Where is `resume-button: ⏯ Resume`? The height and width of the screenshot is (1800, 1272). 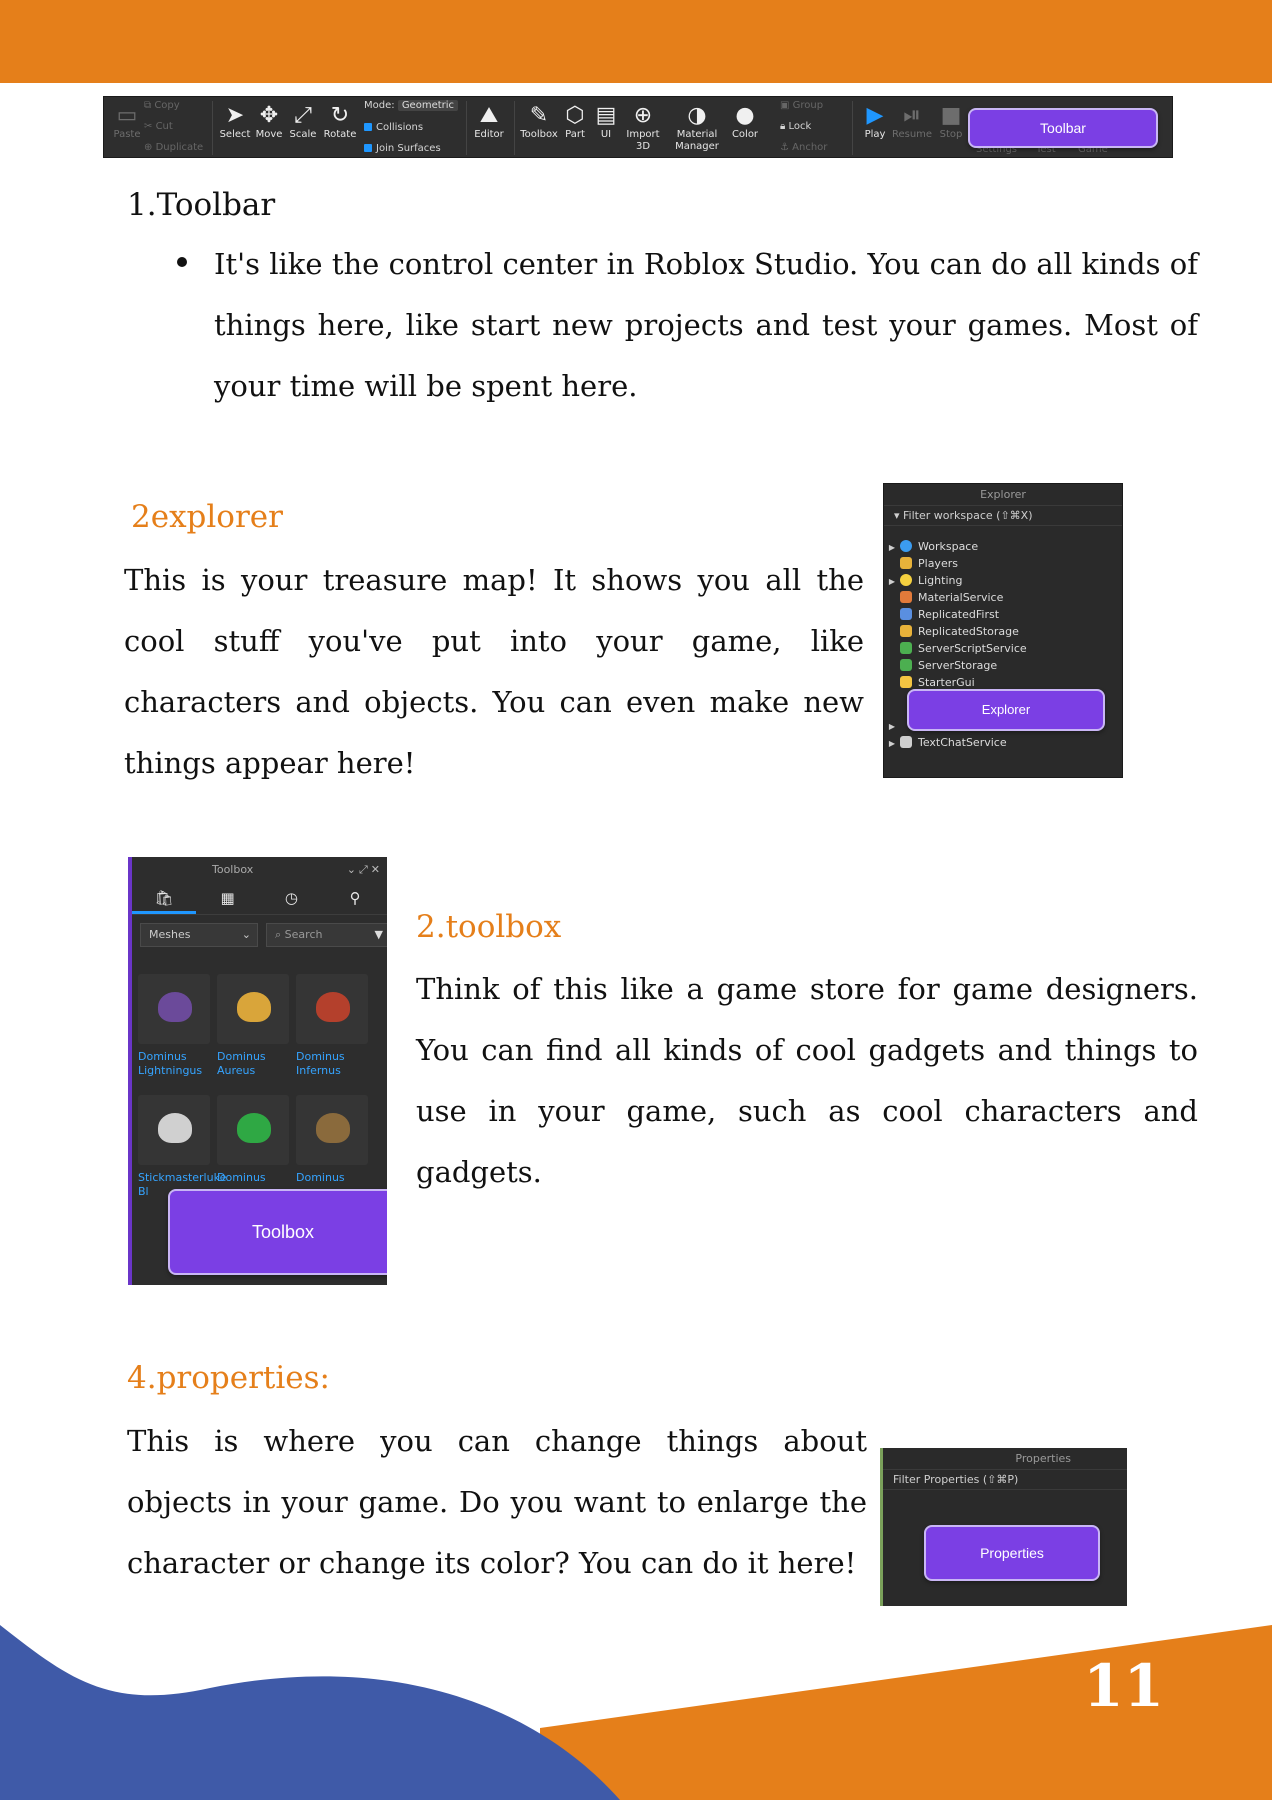
resume-button: ⏯ Resume is located at coordinates (912, 121).